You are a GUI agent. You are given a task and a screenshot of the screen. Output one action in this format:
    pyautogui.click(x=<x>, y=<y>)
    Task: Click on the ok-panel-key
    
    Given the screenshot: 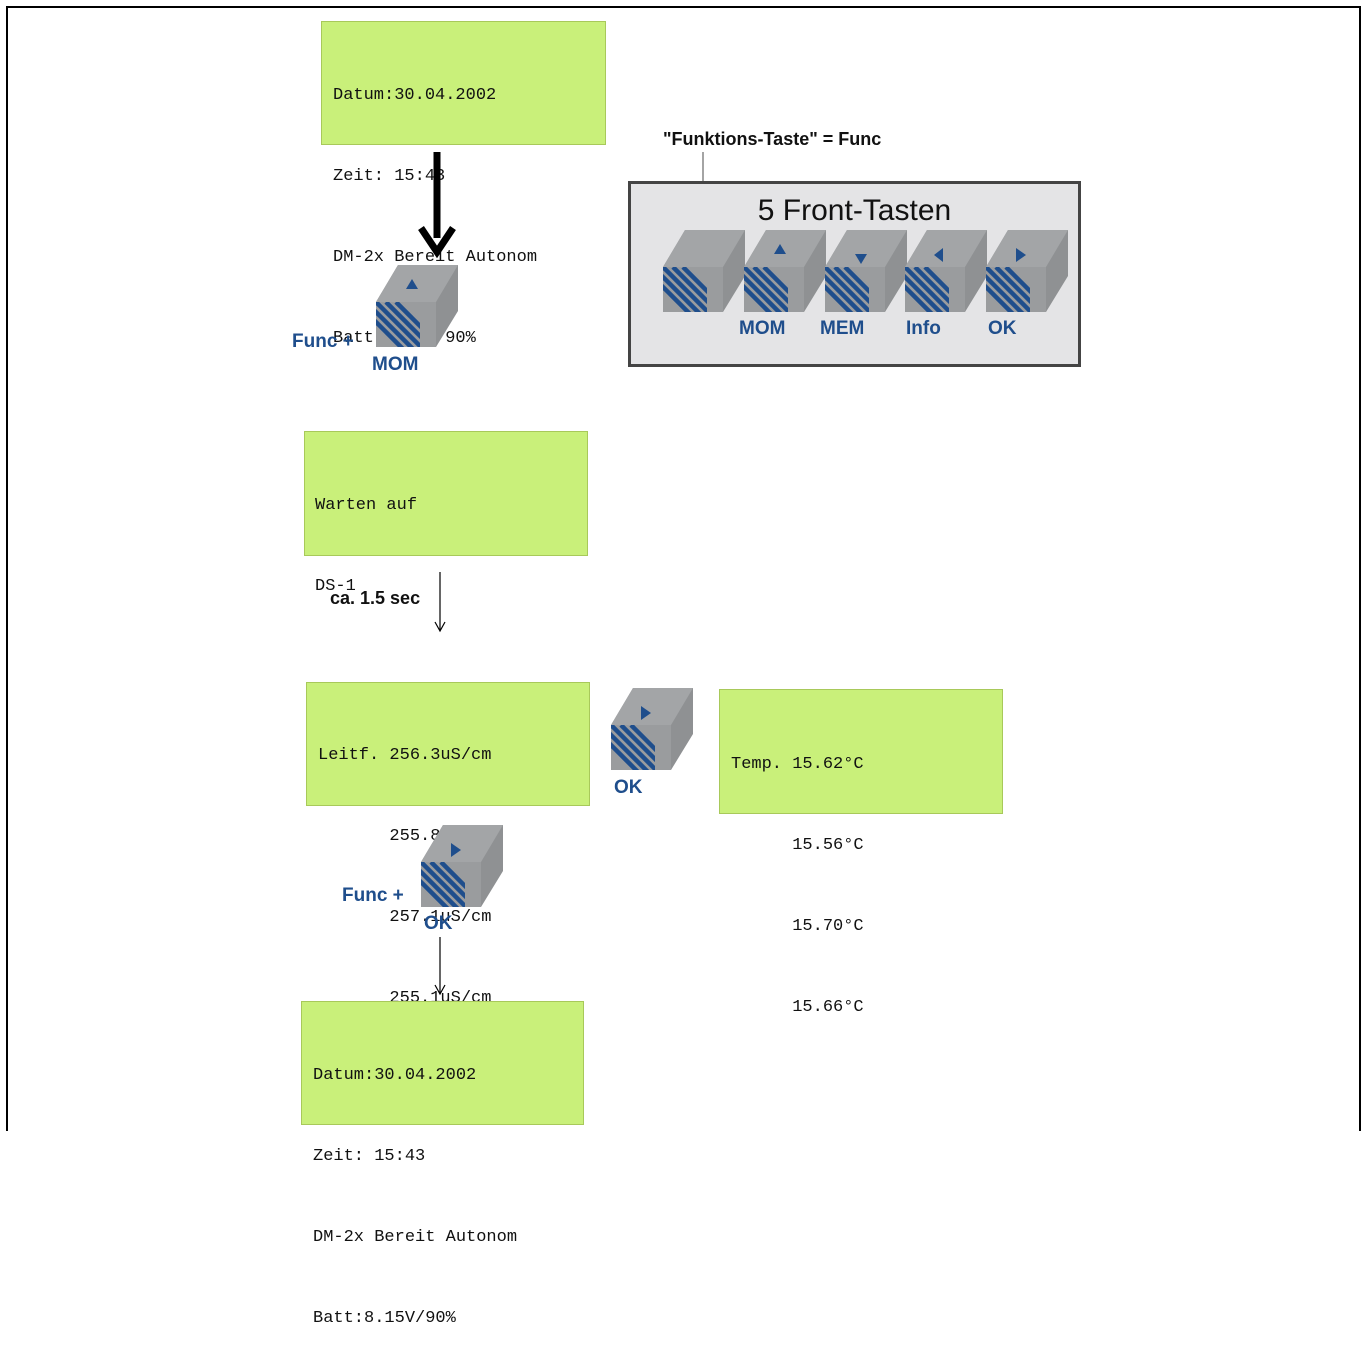 What is the action you would take?
    pyautogui.click(x=1027, y=271)
    